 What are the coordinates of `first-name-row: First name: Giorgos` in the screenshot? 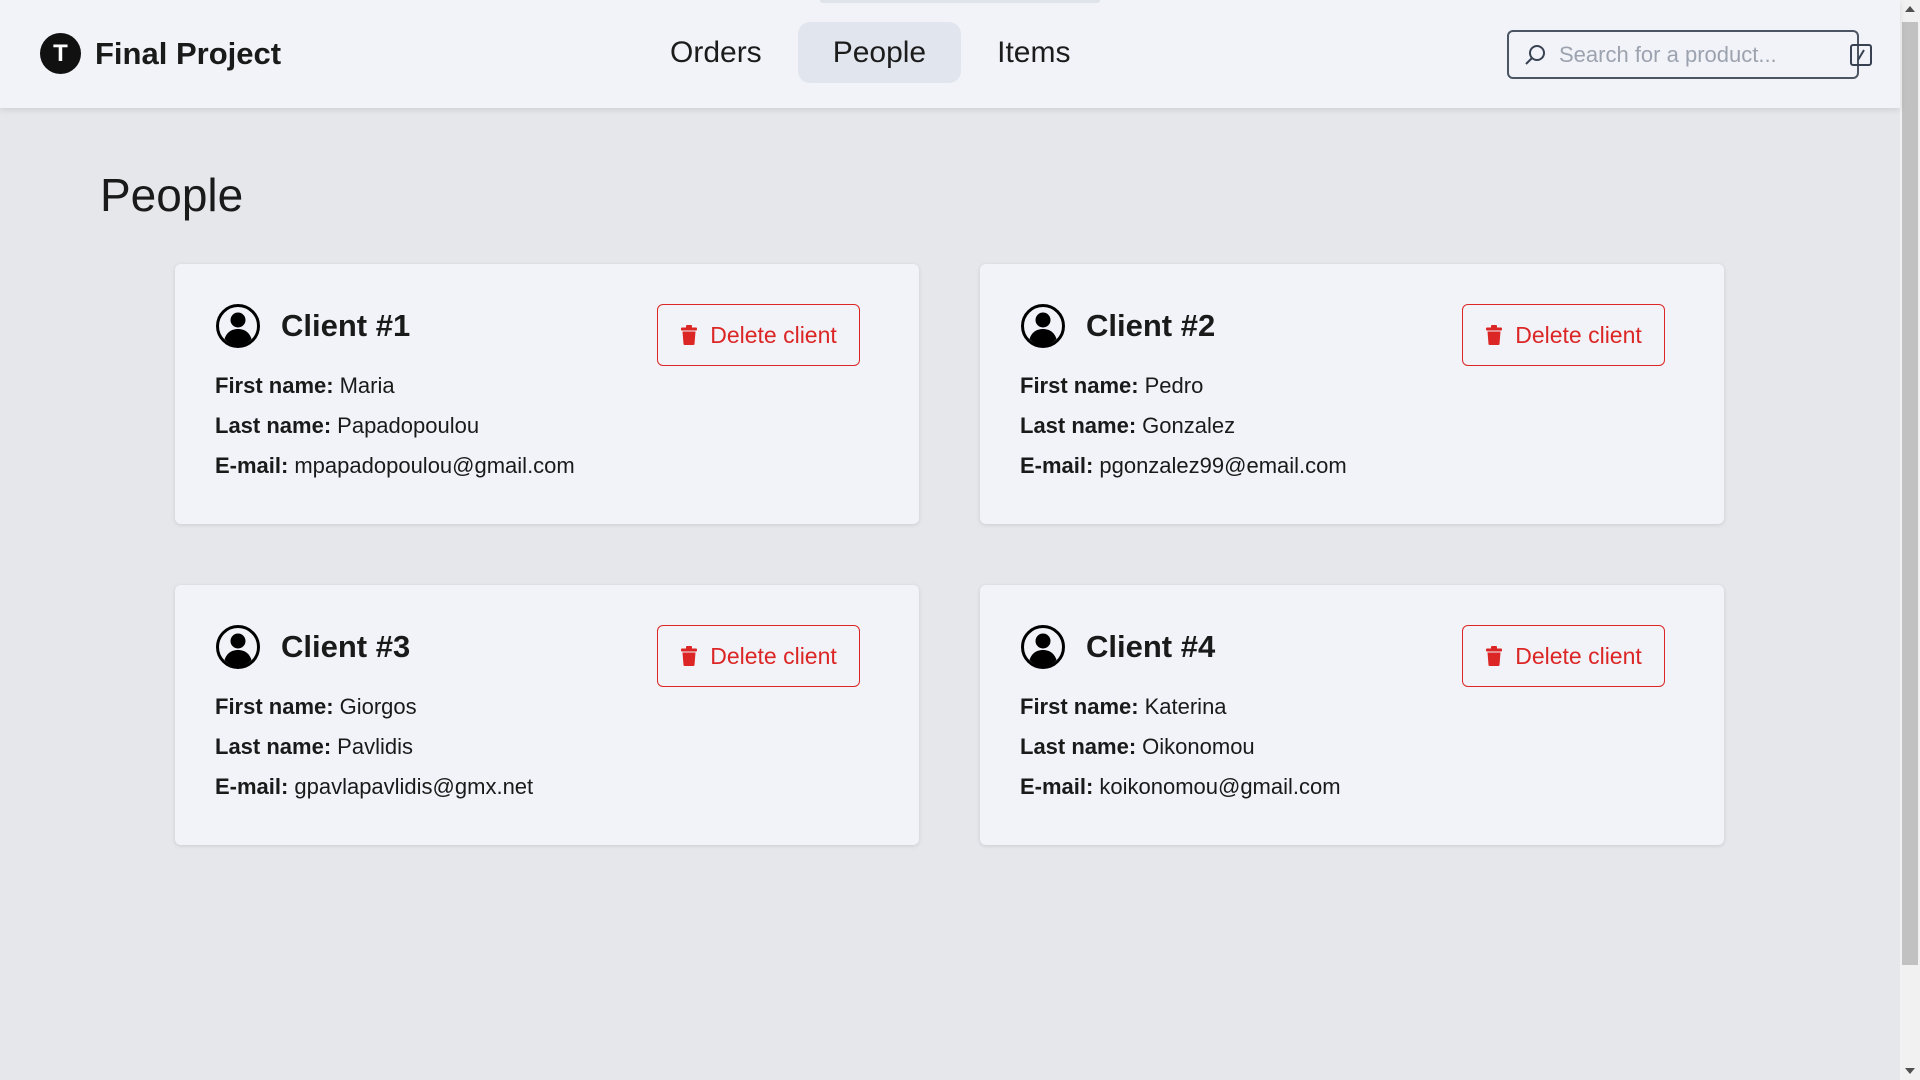 It's located at (316, 706).